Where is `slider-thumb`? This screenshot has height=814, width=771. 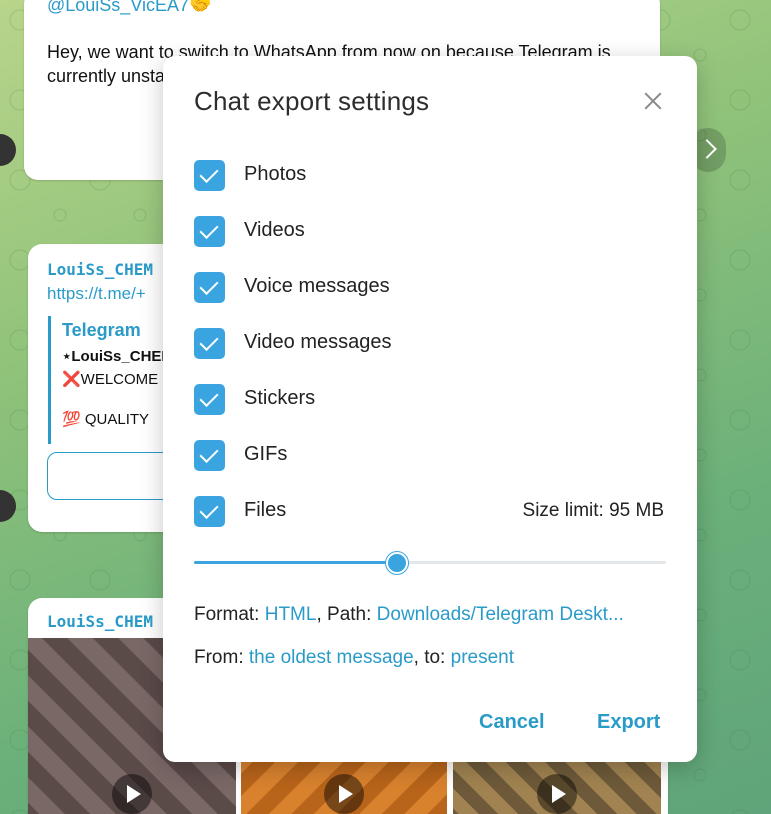
slider-thumb is located at coordinates (396, 563).